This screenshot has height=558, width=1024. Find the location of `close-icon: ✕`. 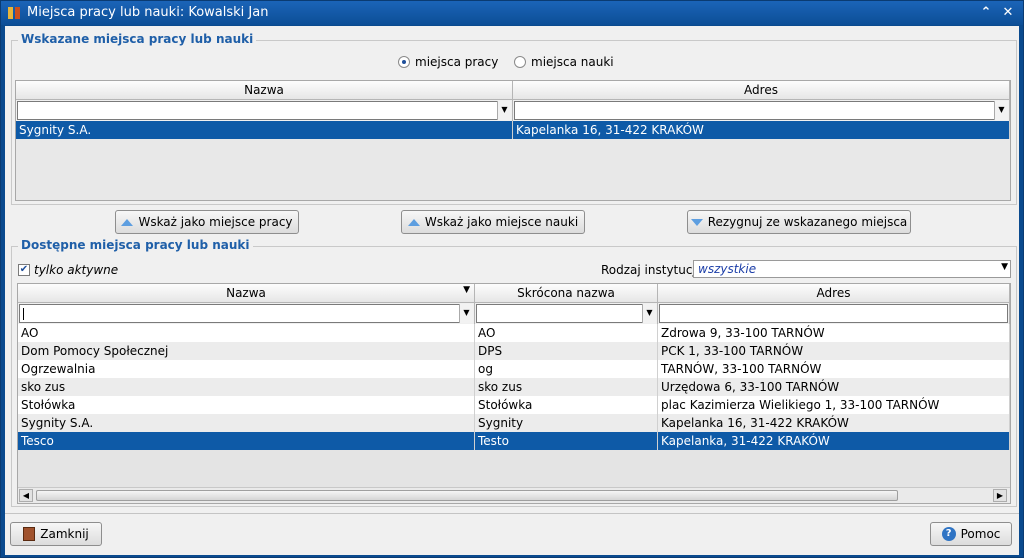

close-icon: ✕ is located at coordinates (1008, 13).